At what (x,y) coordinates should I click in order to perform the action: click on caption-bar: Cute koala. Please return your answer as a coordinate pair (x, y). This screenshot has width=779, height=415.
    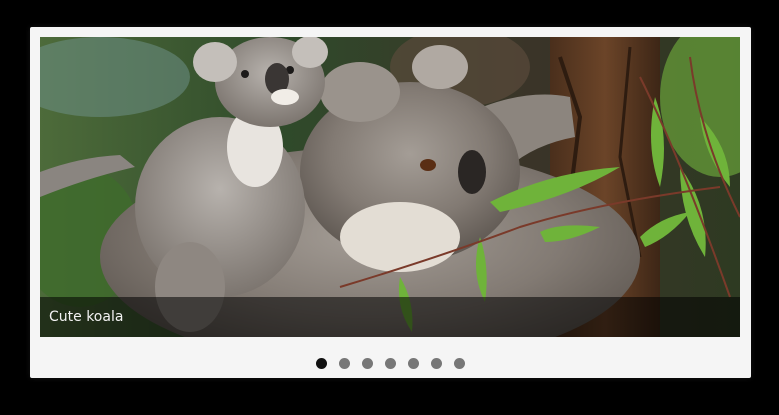
    Looking at the image, I should click on (390, 317).